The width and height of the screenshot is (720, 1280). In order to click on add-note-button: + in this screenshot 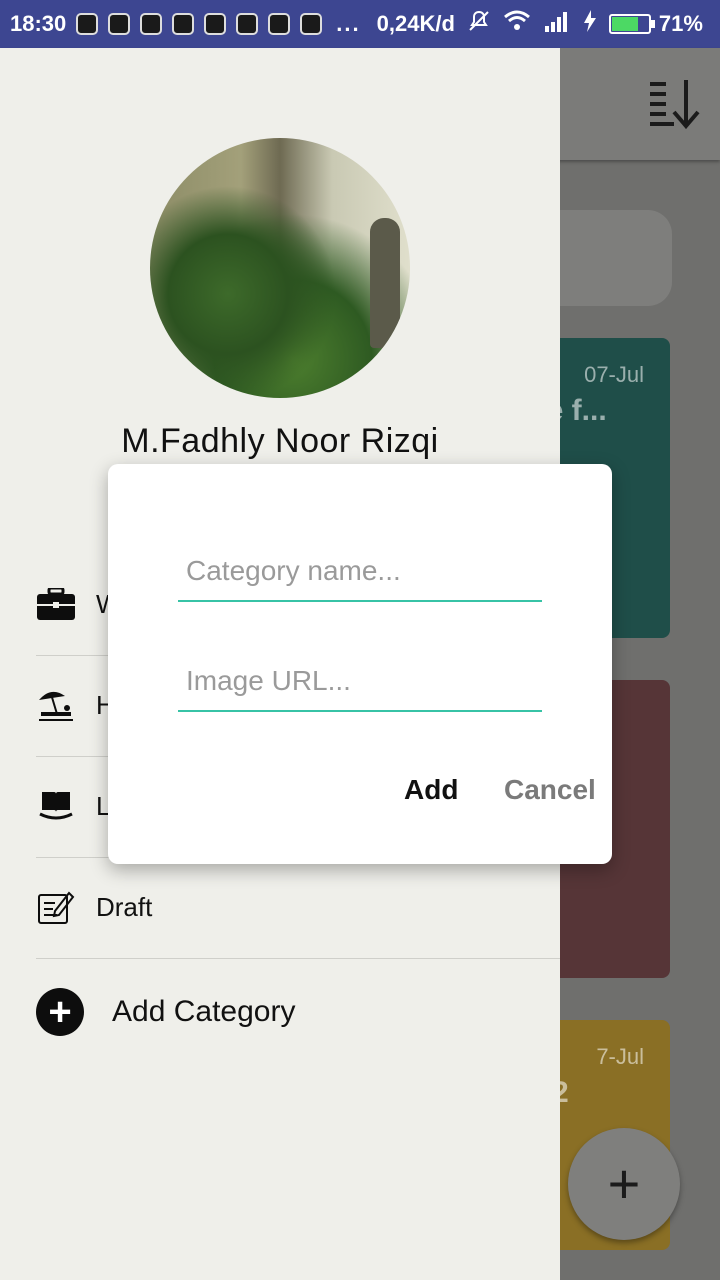, I will do `click(624, 1184)`.